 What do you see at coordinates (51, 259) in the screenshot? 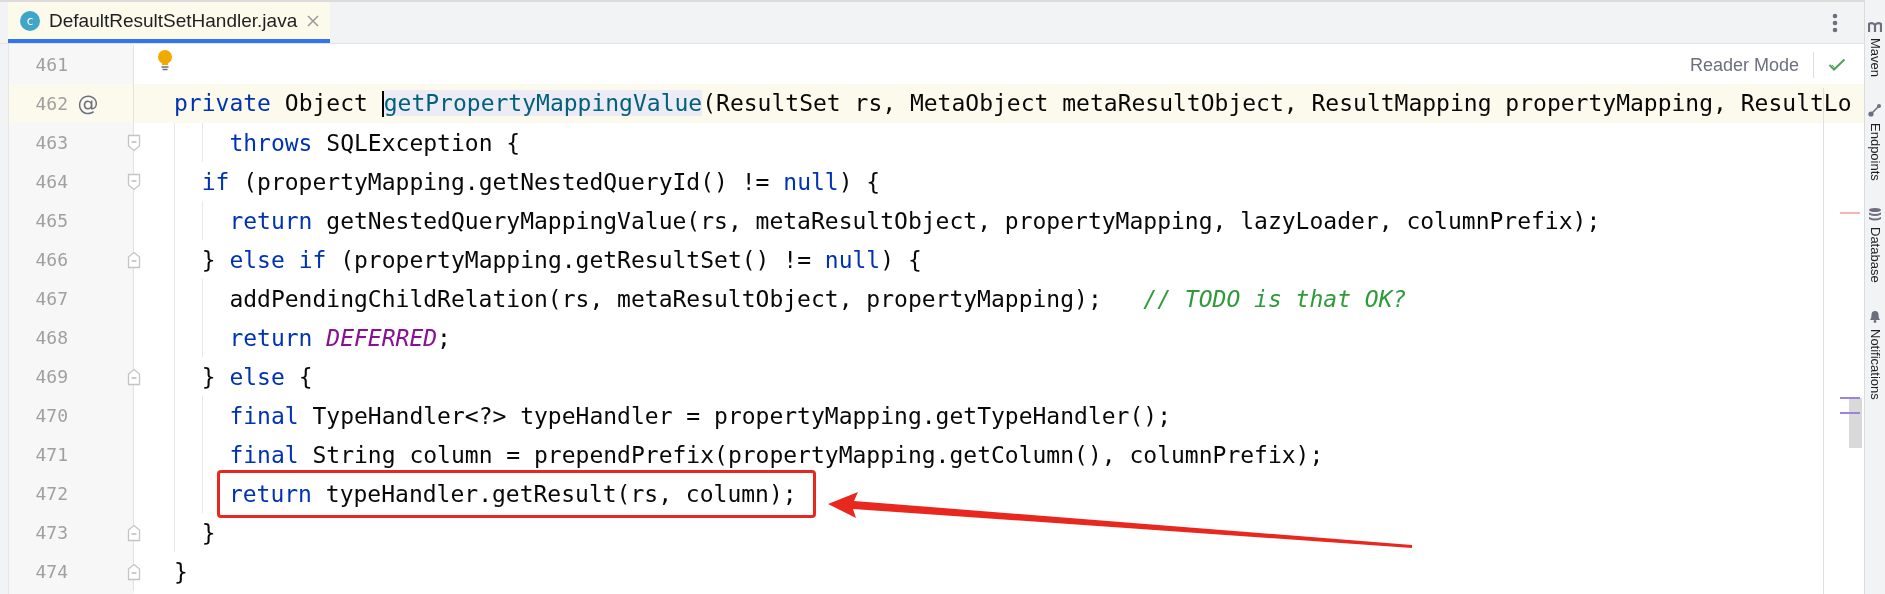
I see `line-number: 466` at bounding box center [51, 259].